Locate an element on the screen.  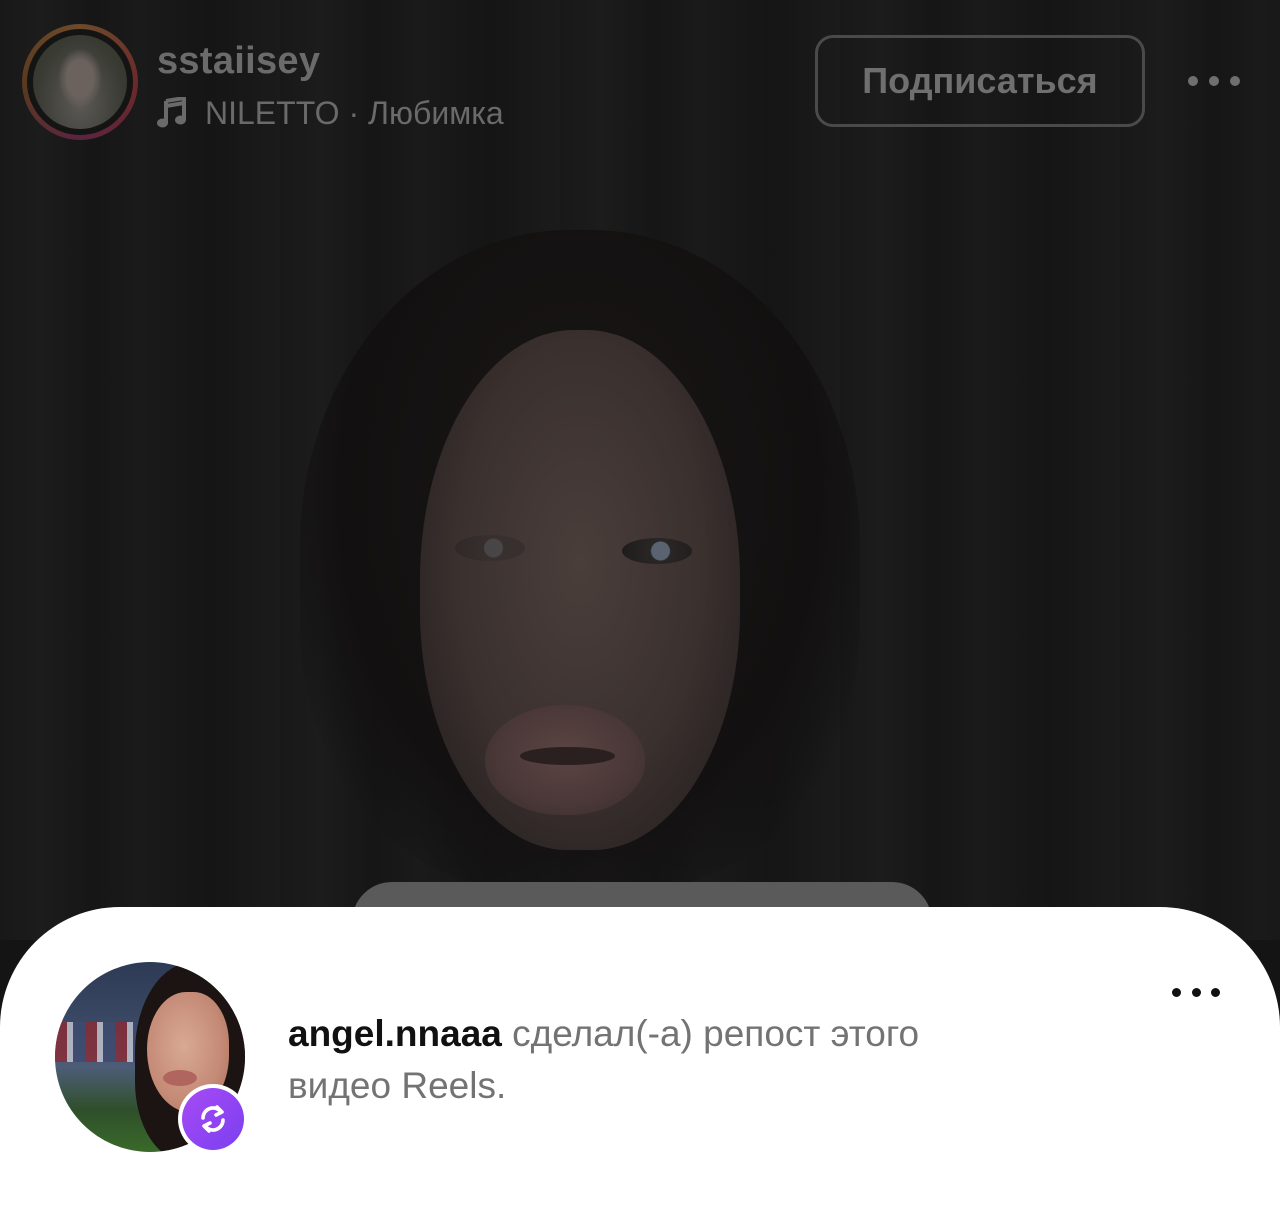
author-username: sstaiisey is located at coordinates (238, 61).